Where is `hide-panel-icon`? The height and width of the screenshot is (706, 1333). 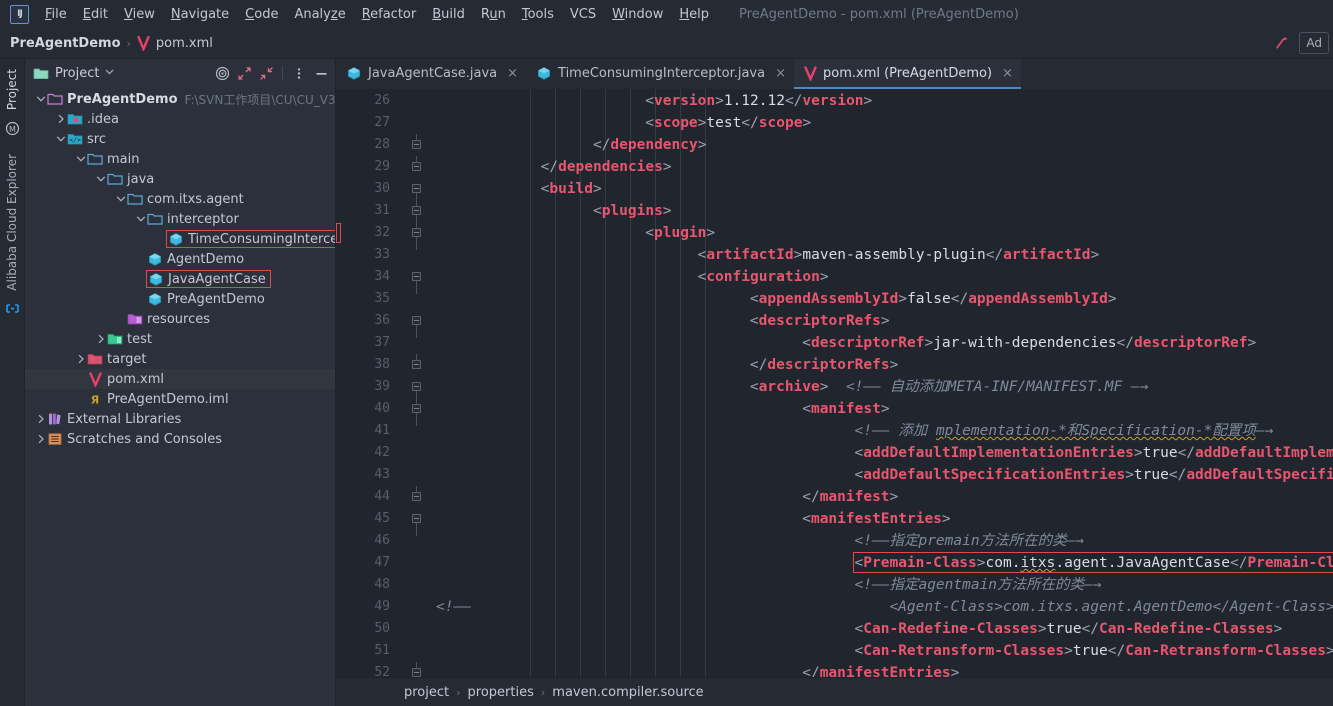
hide-panel-icon is located at coordinates (321, 73).